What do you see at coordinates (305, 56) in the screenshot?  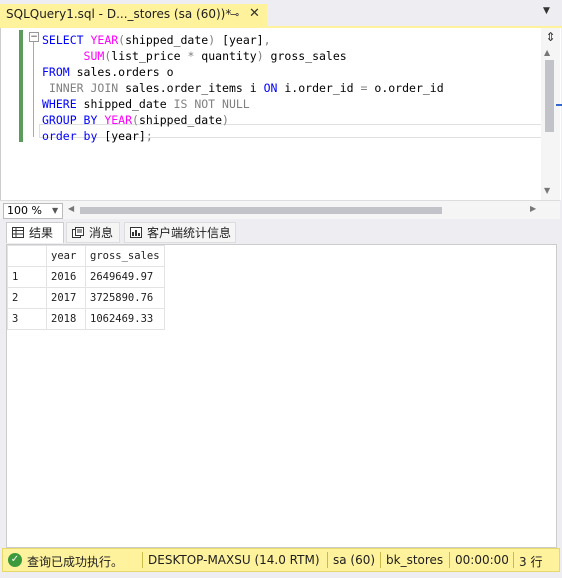 I see `code-token: gross_sales` at bounding box center [305, 56].